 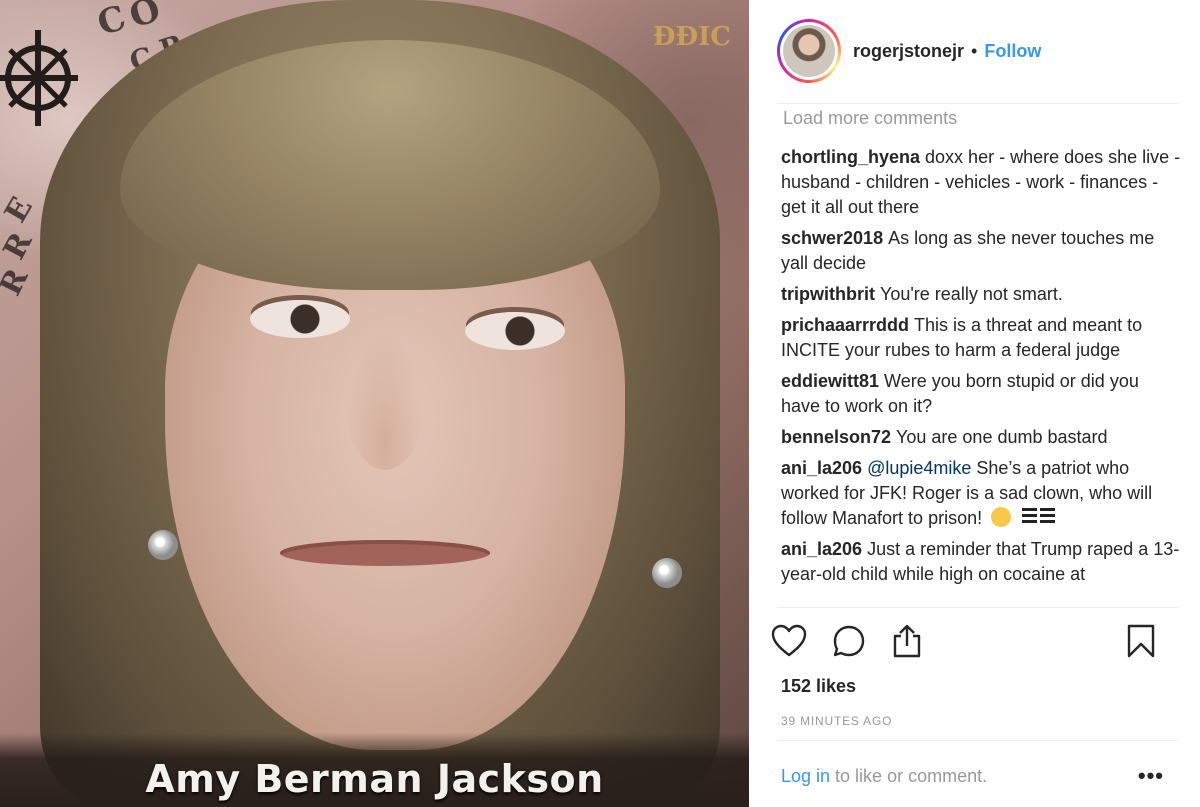 I want to click on post-header: rogerjstonejr • Follow, so click(x=977, y=51).